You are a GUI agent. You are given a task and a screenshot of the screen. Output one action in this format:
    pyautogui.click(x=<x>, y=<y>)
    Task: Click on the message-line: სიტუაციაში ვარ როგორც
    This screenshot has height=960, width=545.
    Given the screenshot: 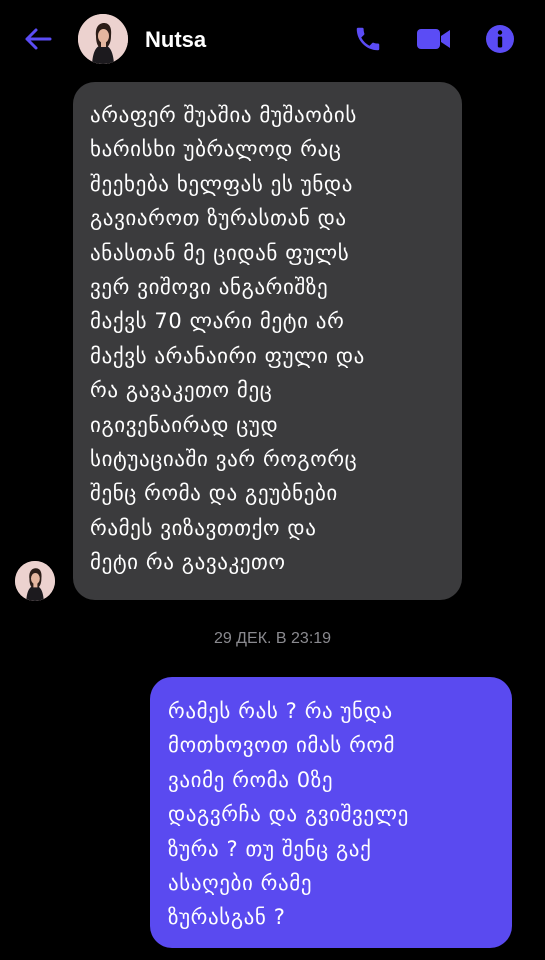 What is the action you would take?
    pyautogui.click(x=224, y=459)
    